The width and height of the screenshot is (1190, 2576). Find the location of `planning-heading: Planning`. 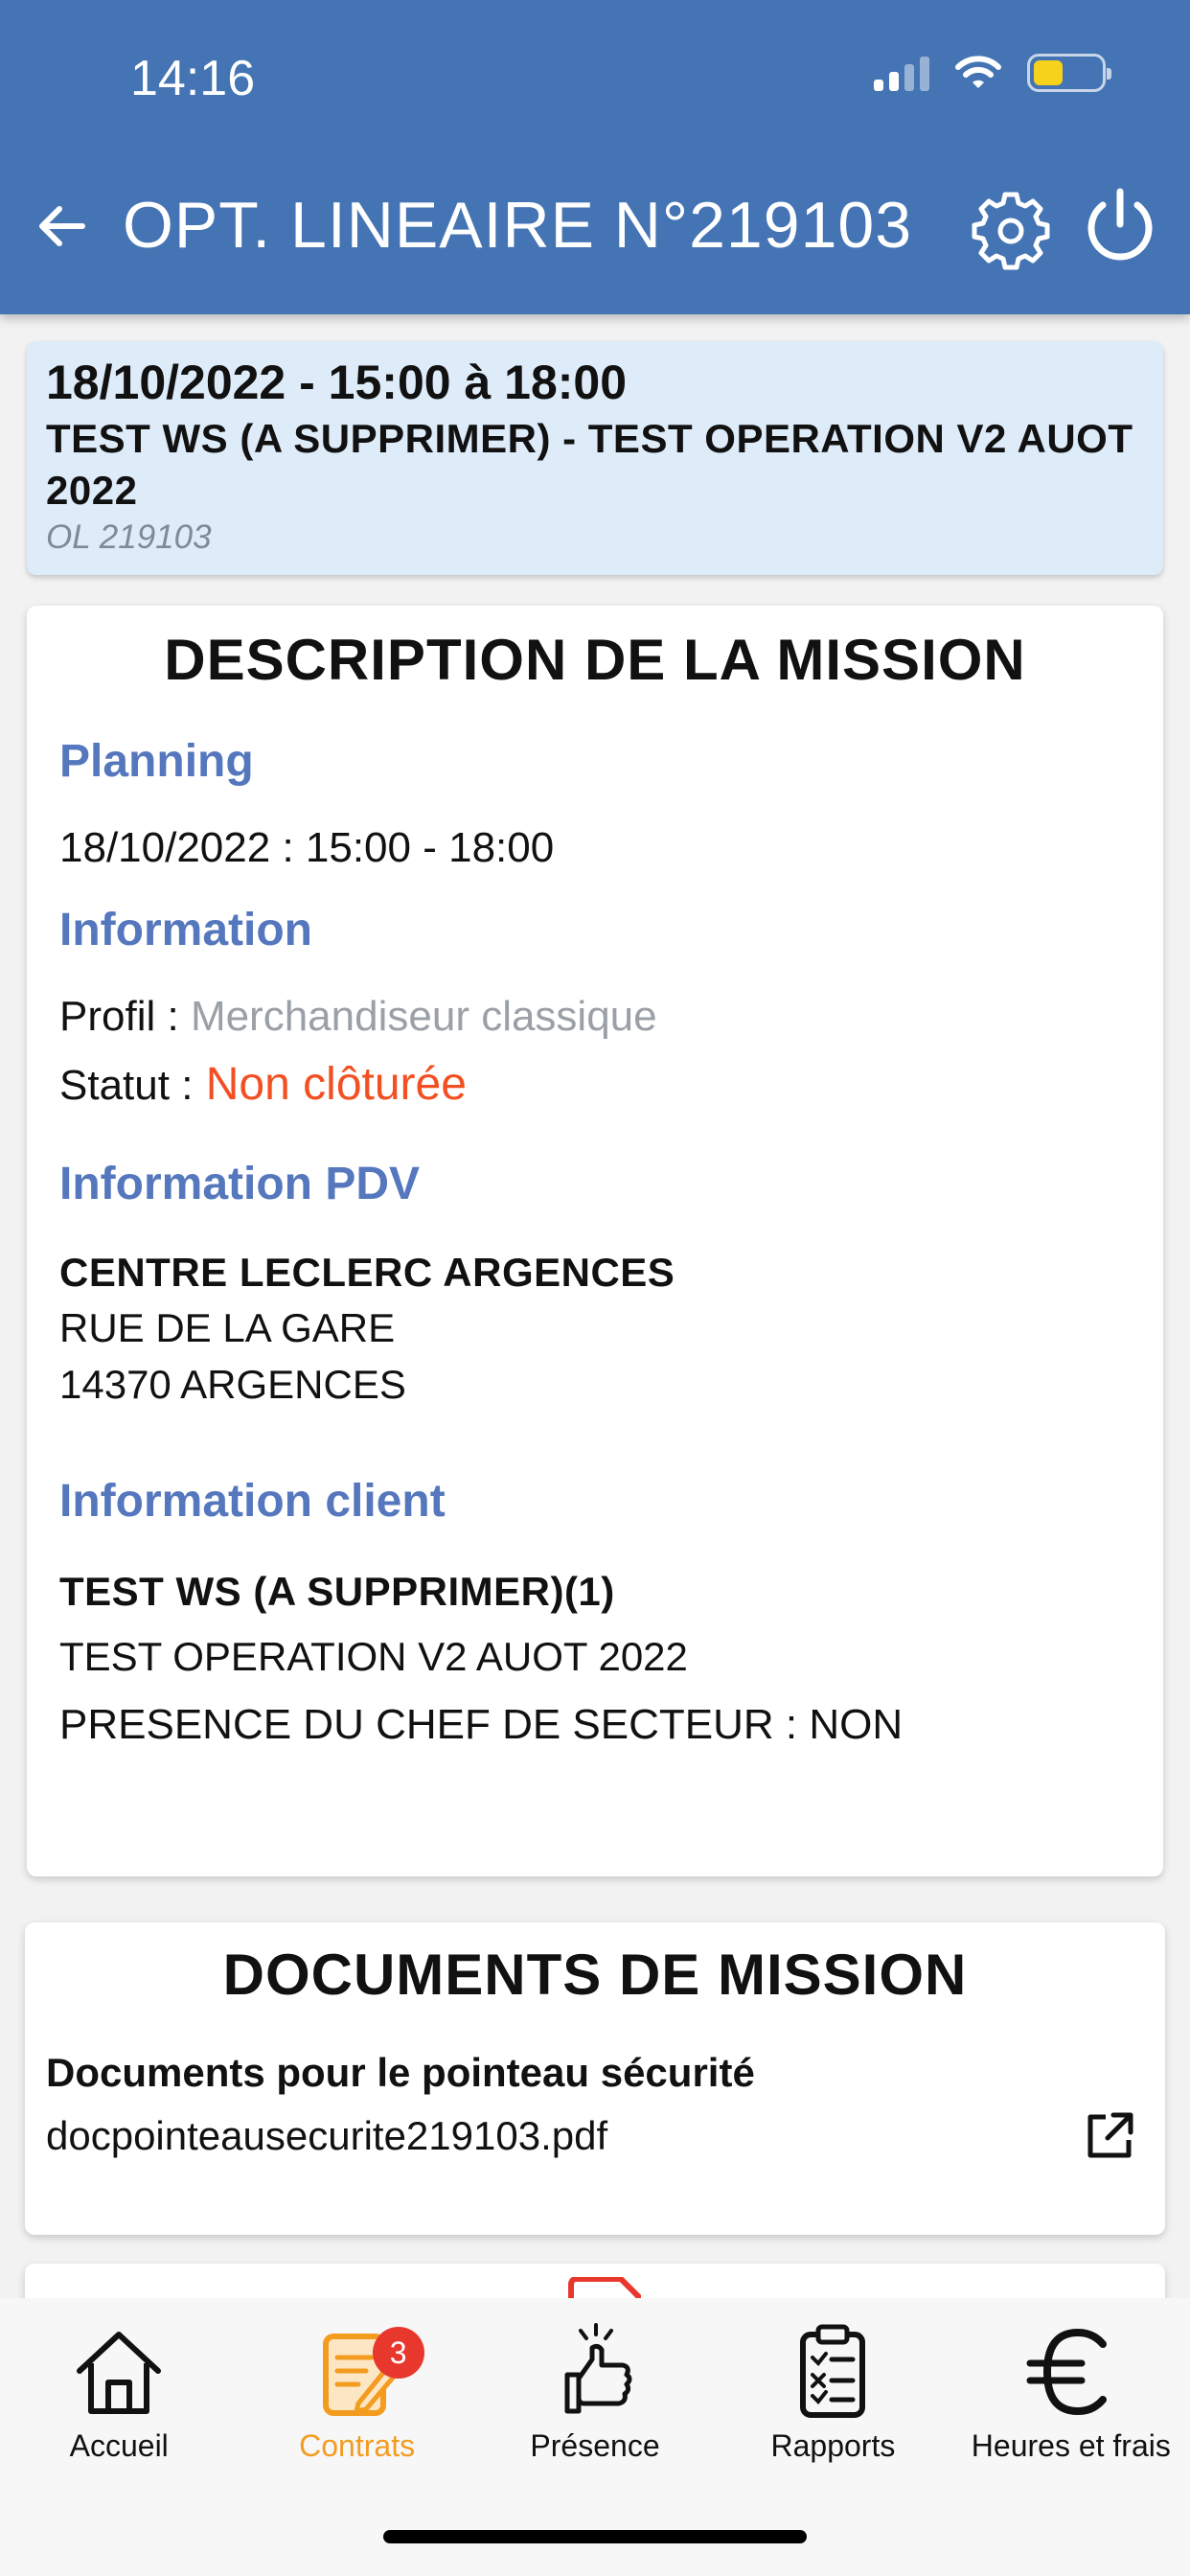

planning-heading: Planning is located at coordinates (156, 761).